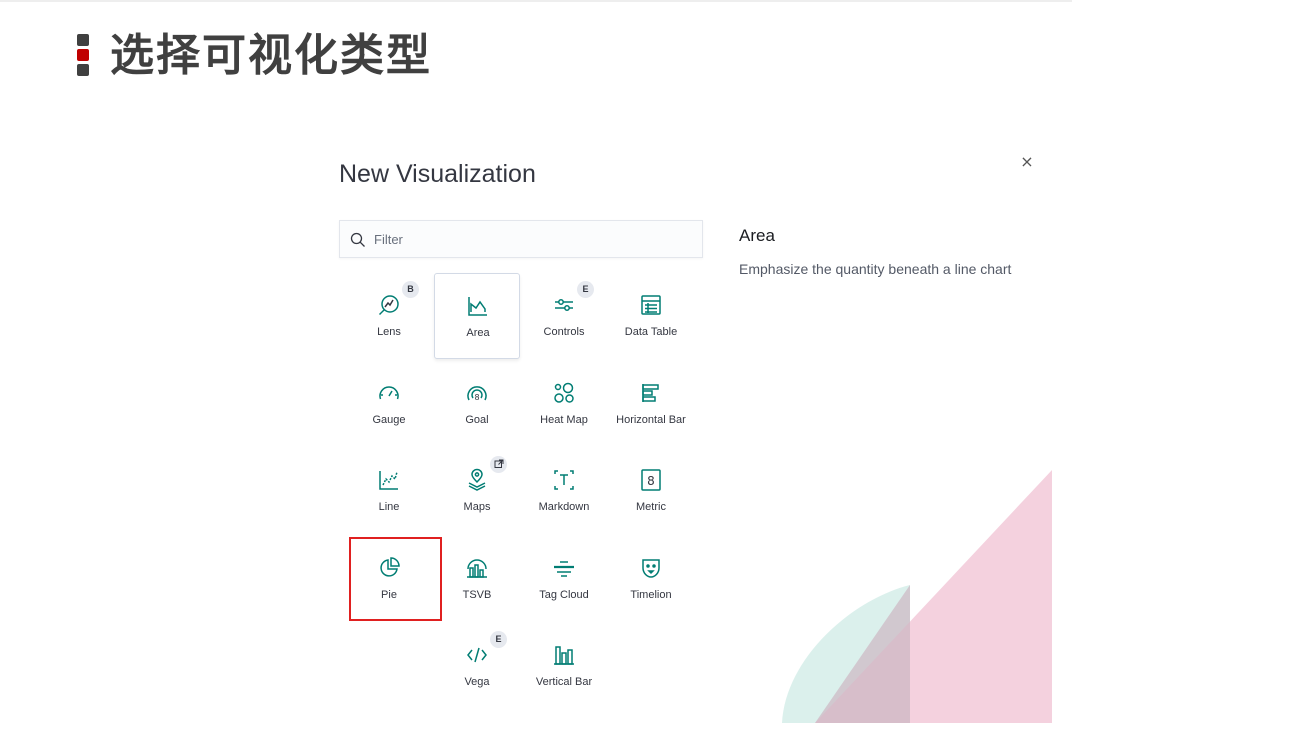  What do you see at coordinates (477, 579) in the screenshot?
I see `tile-tsvb: TSVB` at bounding box center [477, 579].